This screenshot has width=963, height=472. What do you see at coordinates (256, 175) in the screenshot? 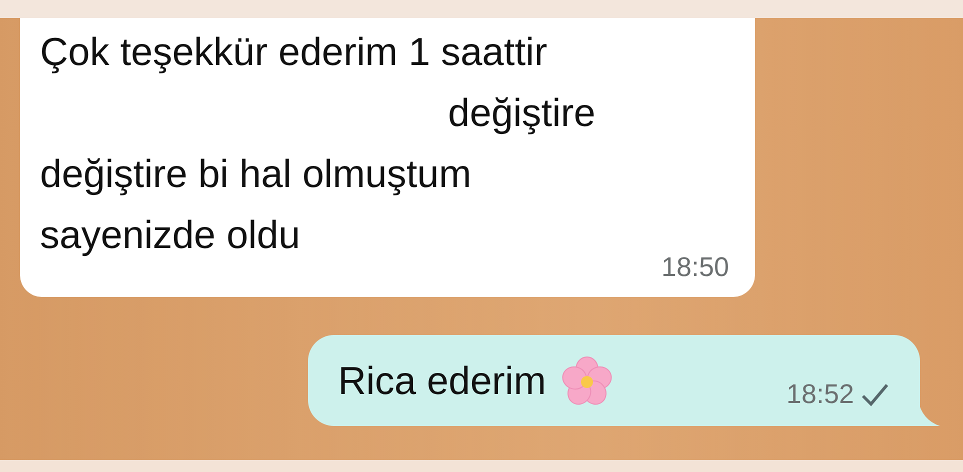
I see `message-text: değiştire bi hal olmuştum` at bounding box center [256, 175].